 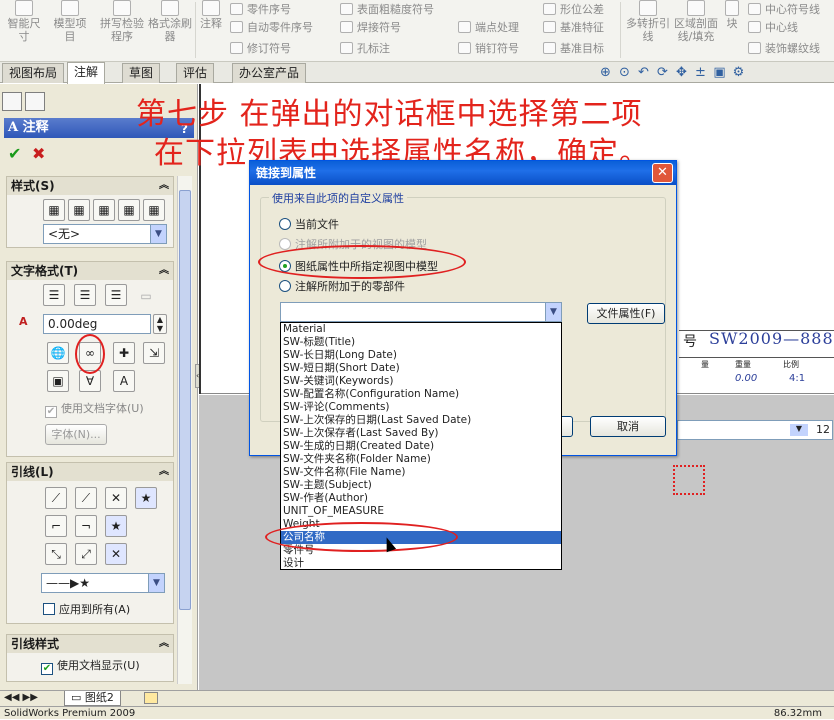 I want to click on pan-icon: ✥, so click(x=681, y=72).